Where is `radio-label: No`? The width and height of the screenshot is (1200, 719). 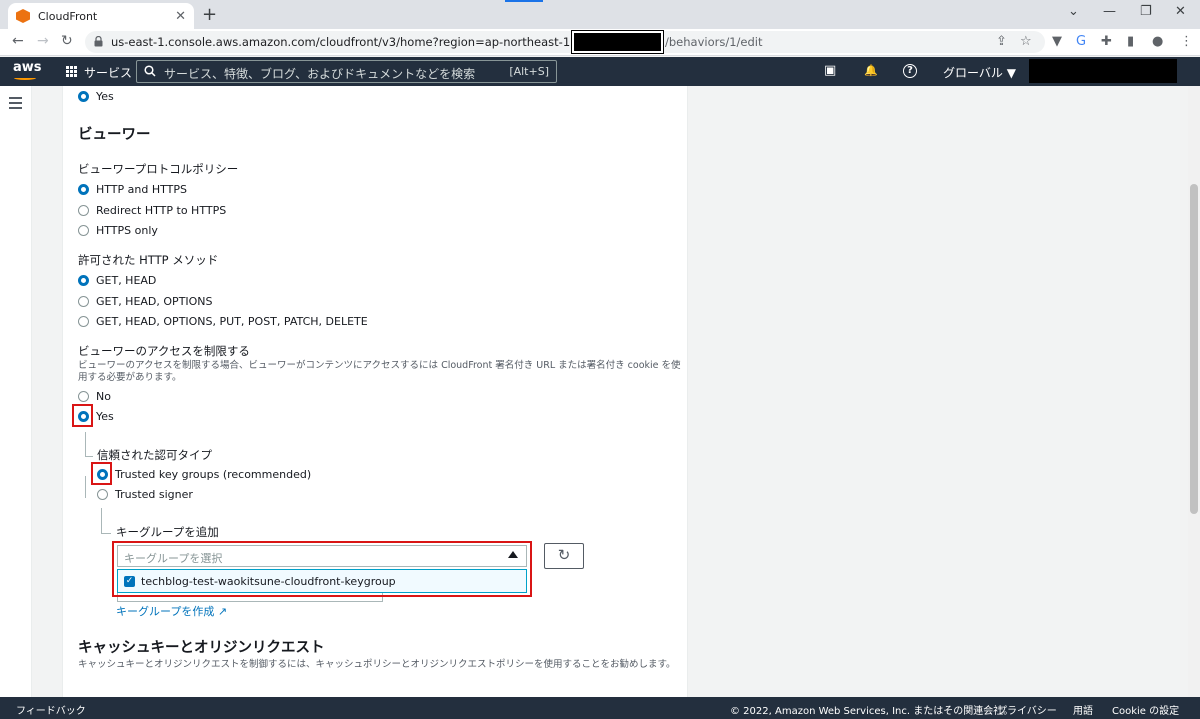
radio-label: No is located at coordinates (103, 396).